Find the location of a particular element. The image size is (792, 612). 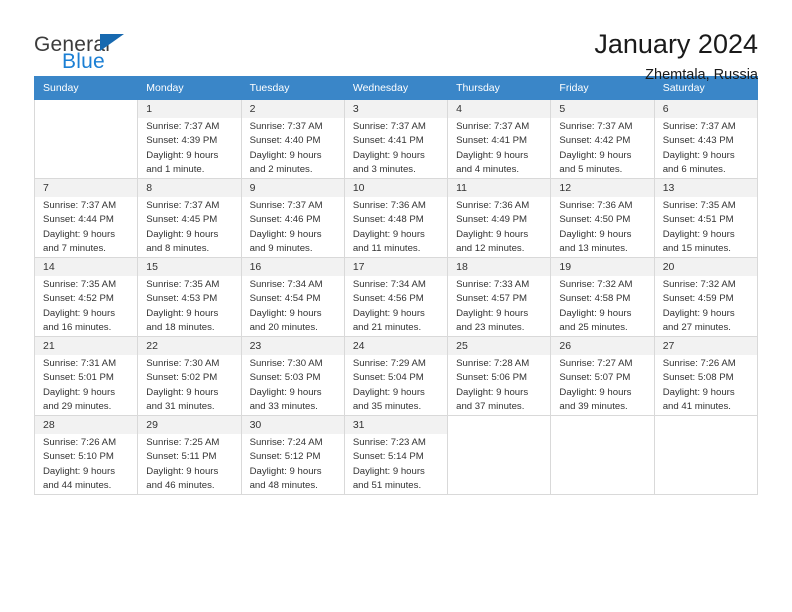

day-number: 21 is located at coordinates (86, 346).